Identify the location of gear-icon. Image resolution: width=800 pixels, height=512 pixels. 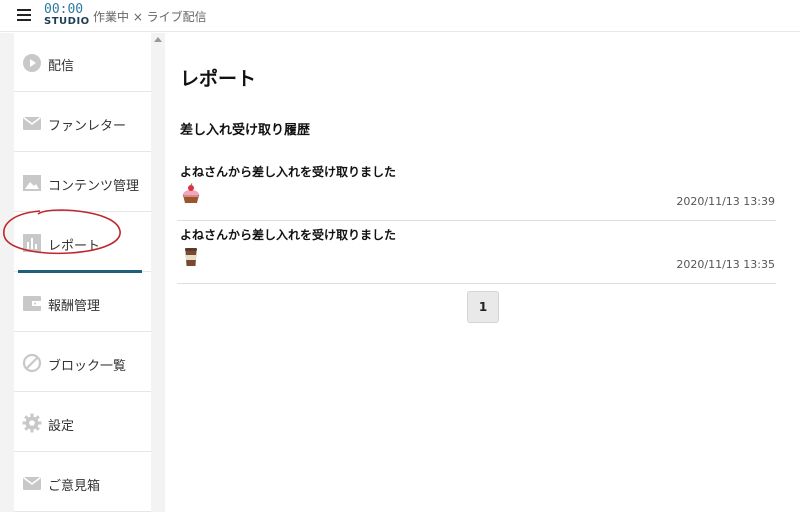
(32, 423).